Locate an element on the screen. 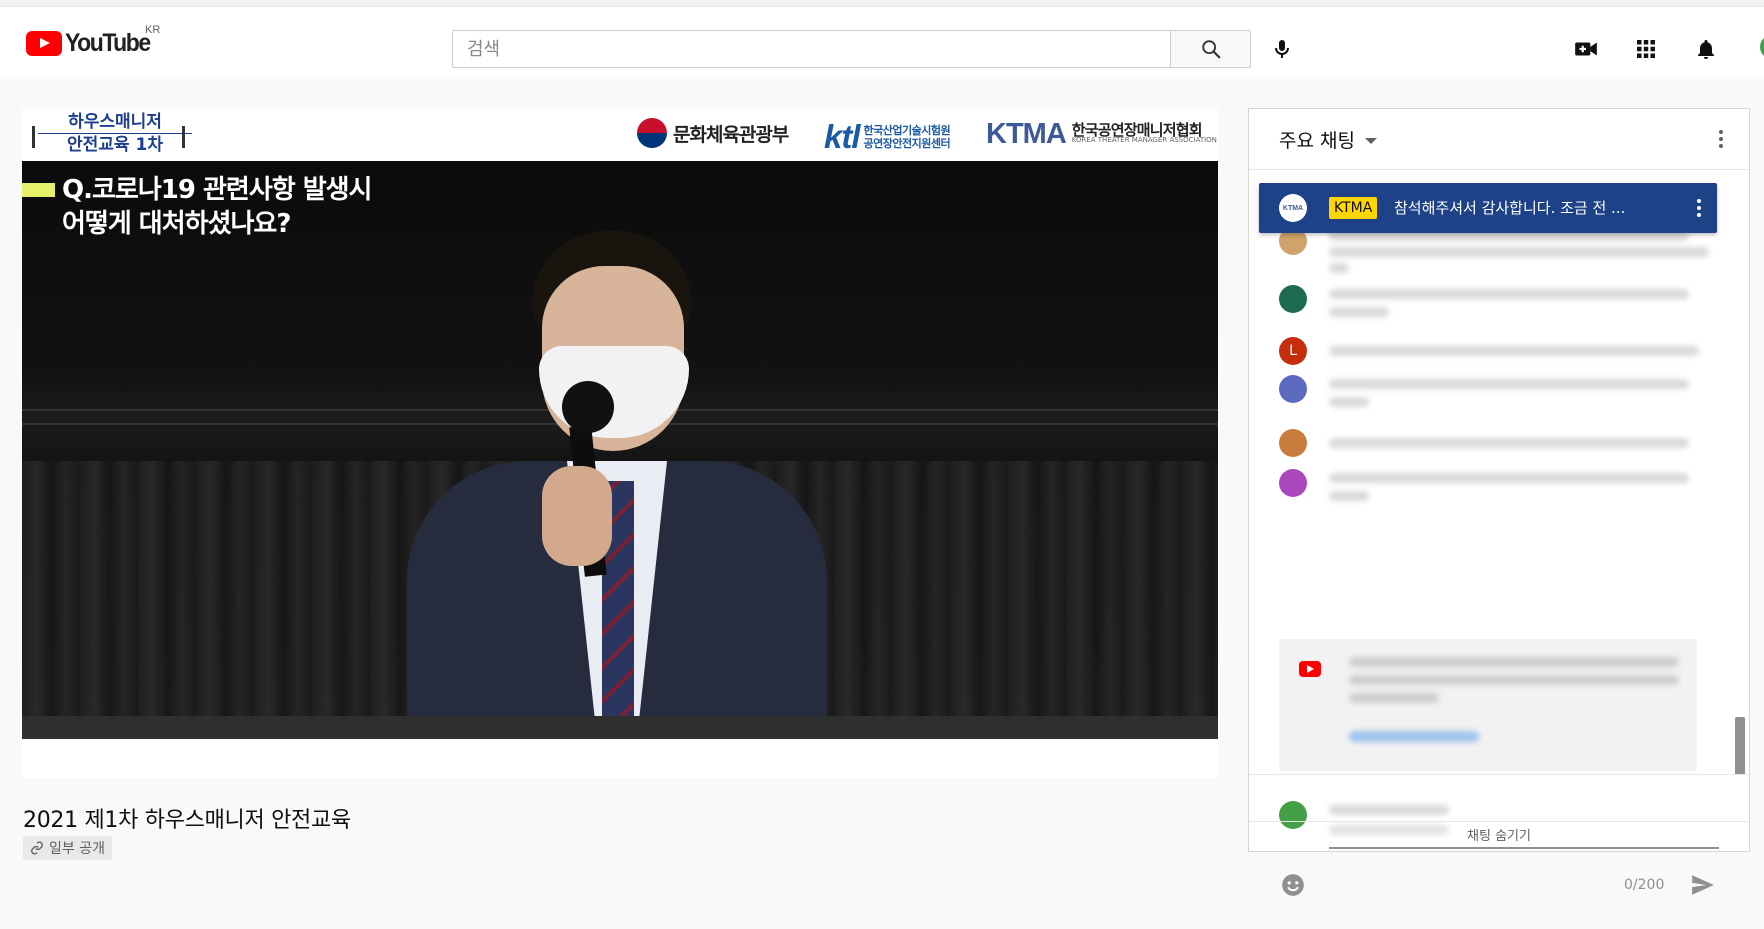 This screenshot has height=929, width=1764. ktma-sub-en: KOREA THEATER MANAGER ASSOCIATION is located at coordinates (1144, 140).